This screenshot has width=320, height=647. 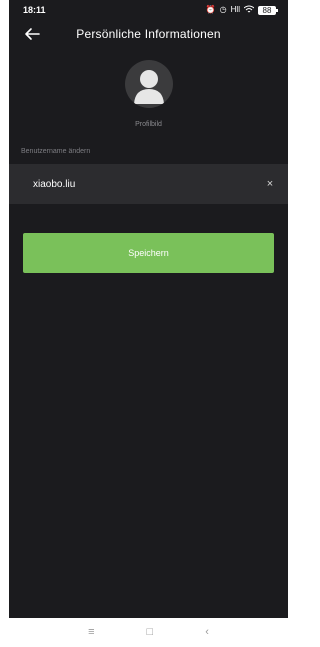 I want to click on clock-icon: ◷, so click(x=223, y=9).